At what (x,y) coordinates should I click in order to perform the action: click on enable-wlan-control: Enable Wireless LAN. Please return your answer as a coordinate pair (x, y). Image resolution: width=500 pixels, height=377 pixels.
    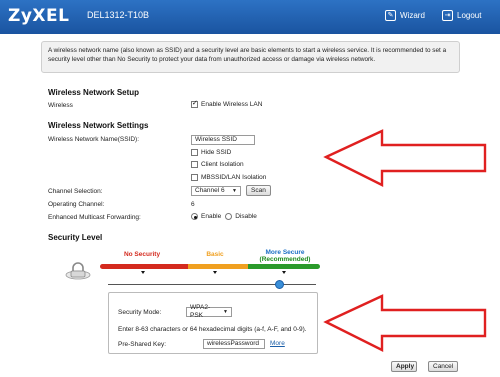
    Looking at the image, I should click on (227, 103).